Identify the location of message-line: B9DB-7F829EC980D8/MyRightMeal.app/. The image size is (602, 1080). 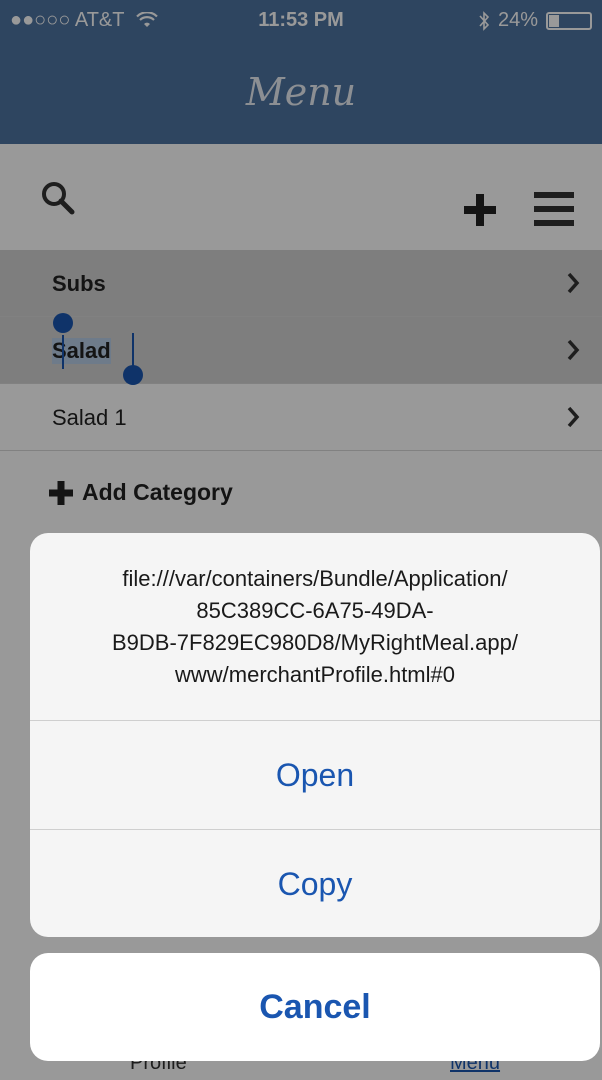
(315, 642).